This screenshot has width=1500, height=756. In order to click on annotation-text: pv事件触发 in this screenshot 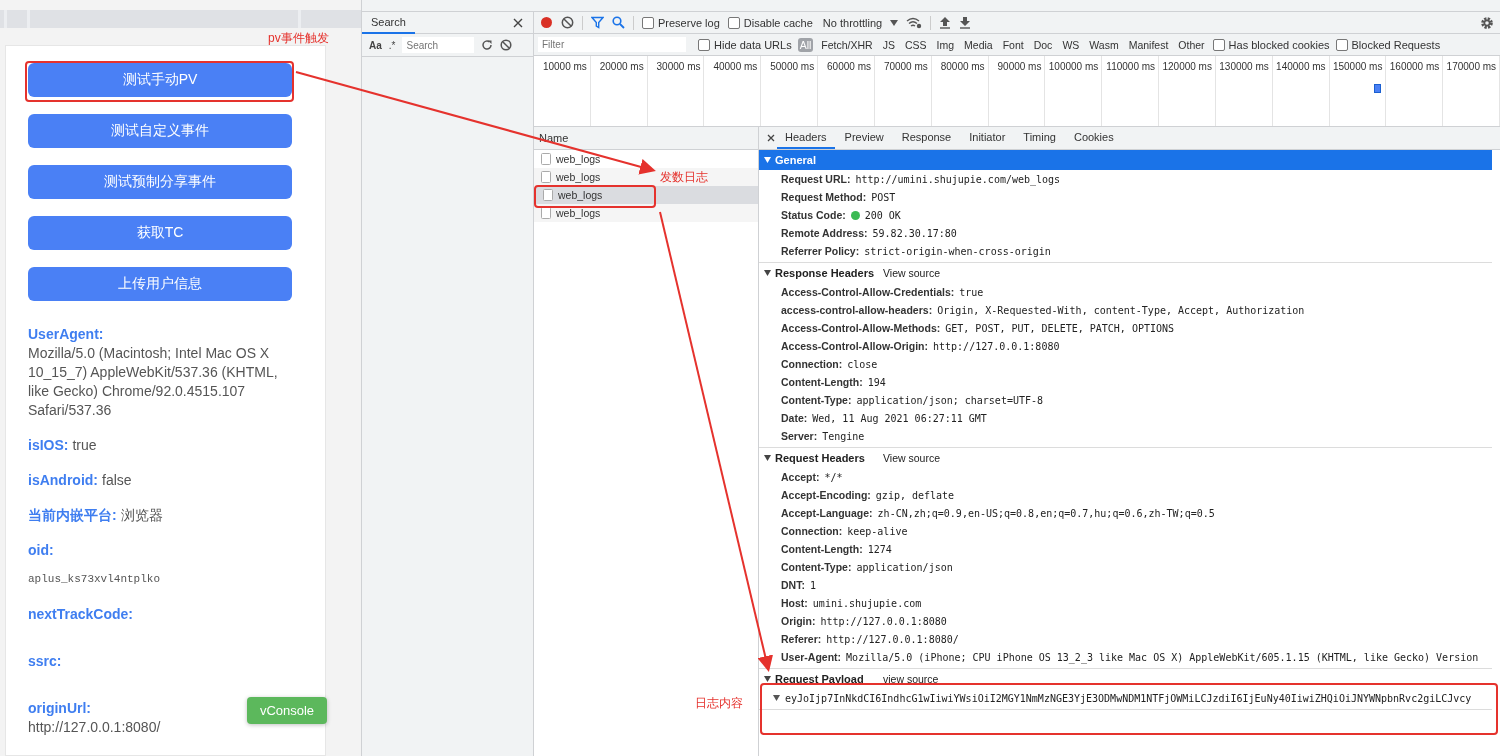, I will do `click(298, 38)`.